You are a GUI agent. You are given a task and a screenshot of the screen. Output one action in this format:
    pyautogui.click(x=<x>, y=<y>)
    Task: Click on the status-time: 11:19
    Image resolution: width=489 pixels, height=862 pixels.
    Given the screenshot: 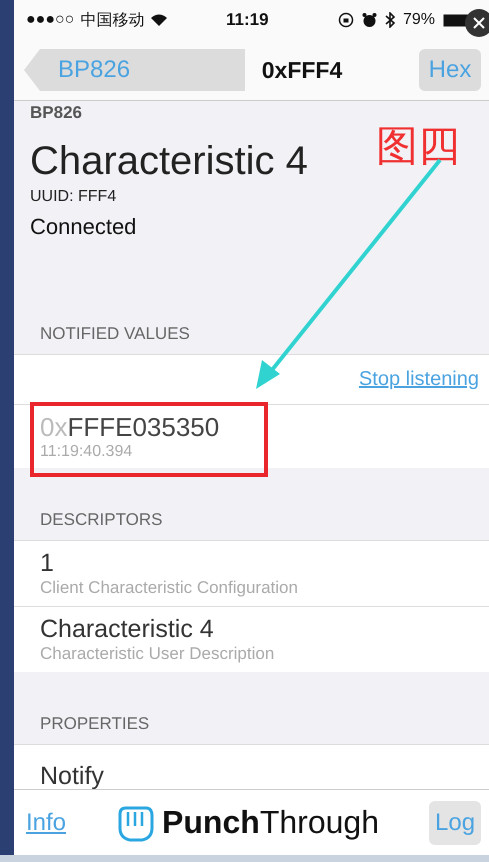 What is the action you would take?
    pyautogui.click(x=248, y=20)
    